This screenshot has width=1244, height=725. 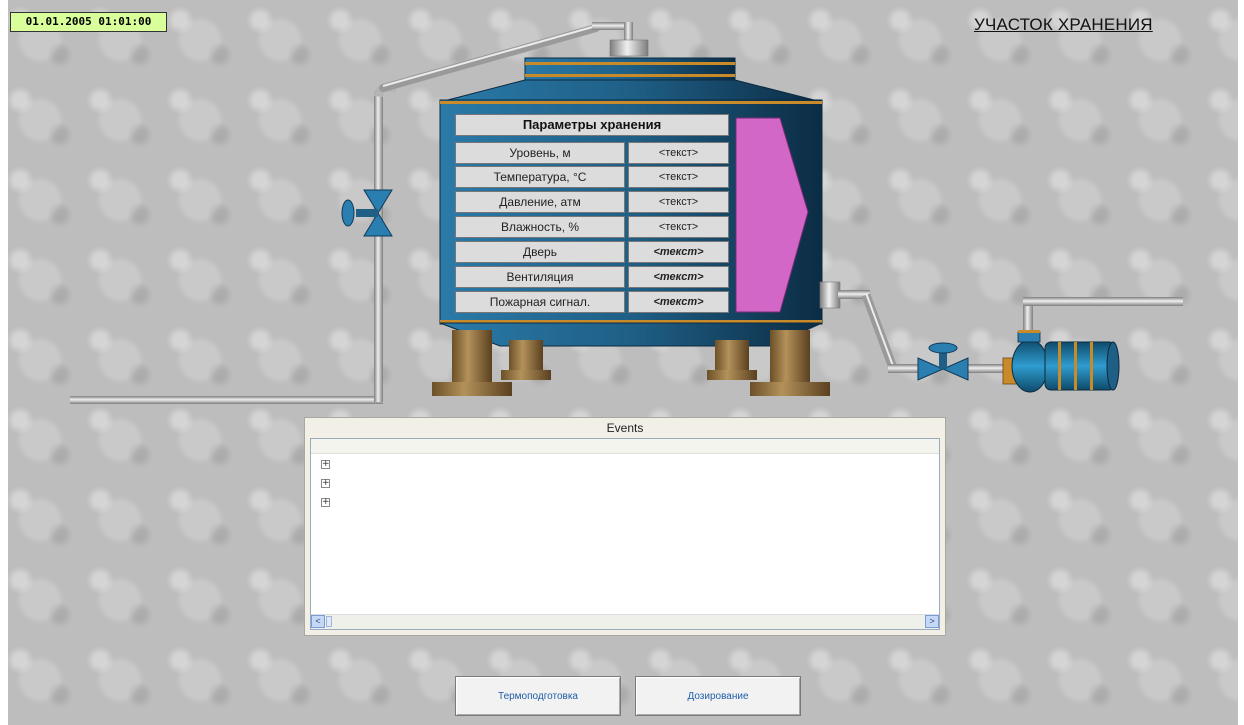 I want to click on events-list: + + + < >, so click(x=625, y=534).